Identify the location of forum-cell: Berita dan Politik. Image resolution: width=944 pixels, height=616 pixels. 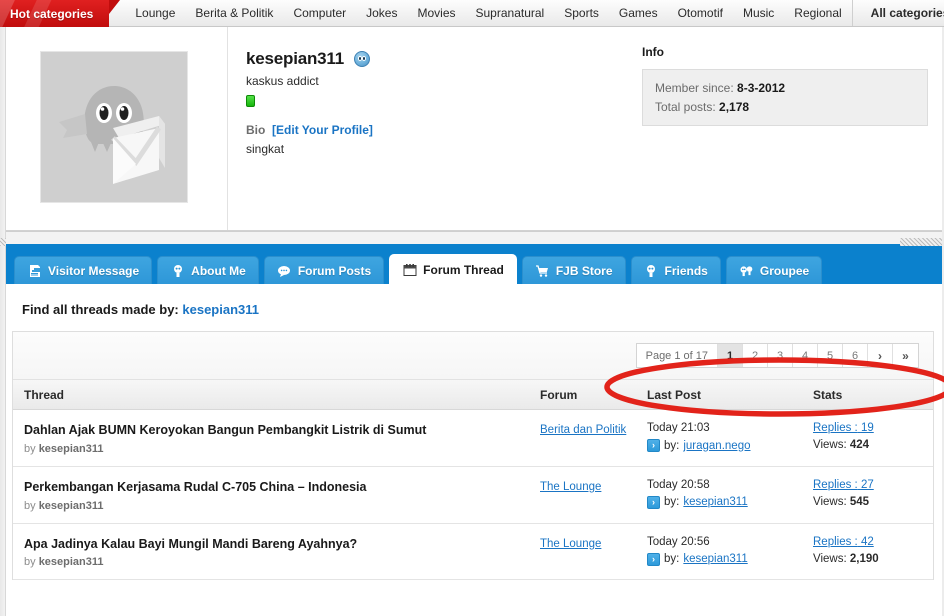
(593, 429).